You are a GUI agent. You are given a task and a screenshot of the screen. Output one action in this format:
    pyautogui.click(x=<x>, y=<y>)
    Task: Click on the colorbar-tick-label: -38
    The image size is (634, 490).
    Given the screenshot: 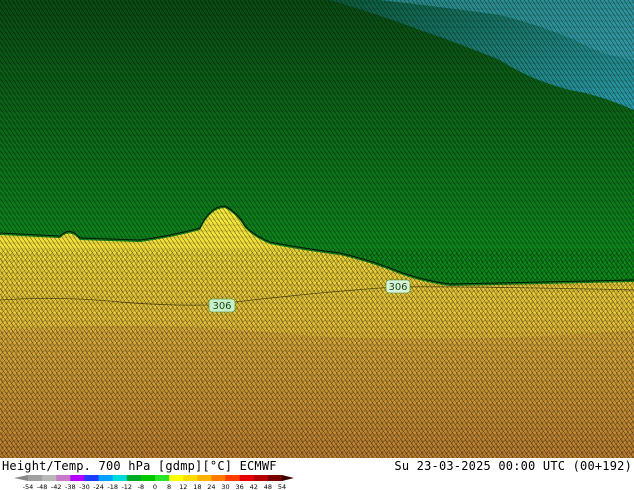 What is the action you would take?
    pyautogui.click(x=70, y=486)
    